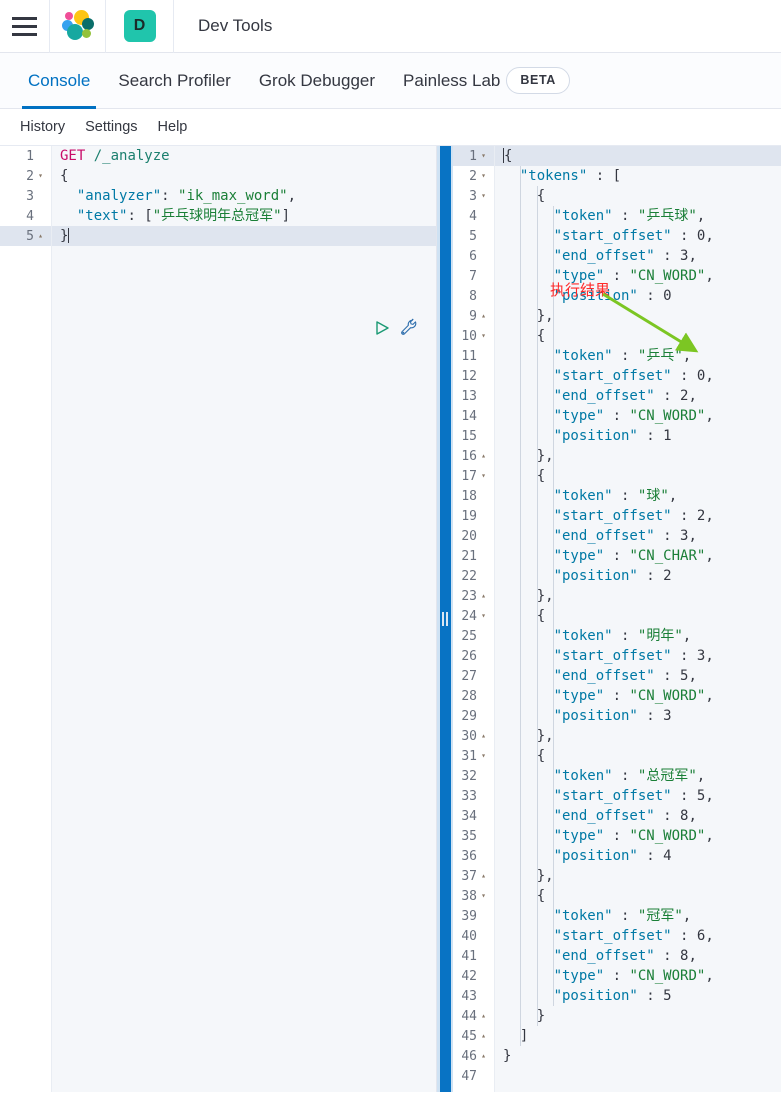  What do you see at coordinates (174, 81) in the screenshot?
I see `tab-search-profiler: Search Profiler` at bounding box center [174, 81].